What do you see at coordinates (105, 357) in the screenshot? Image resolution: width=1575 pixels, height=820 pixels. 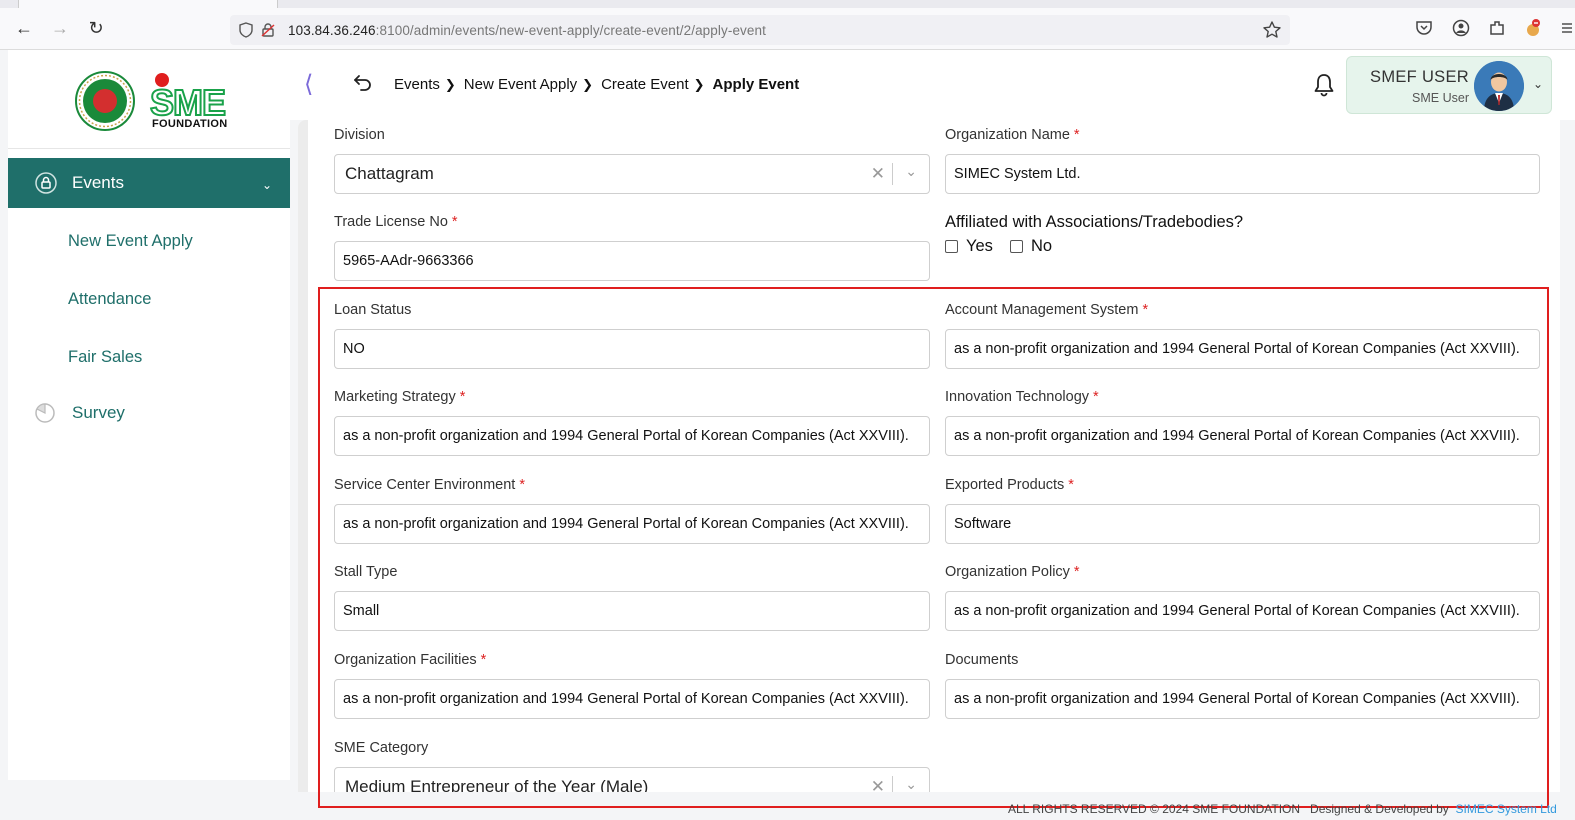 I see `sidebar-subitem-fair-sales: Fair Sales` at bounding box center [105, 357].